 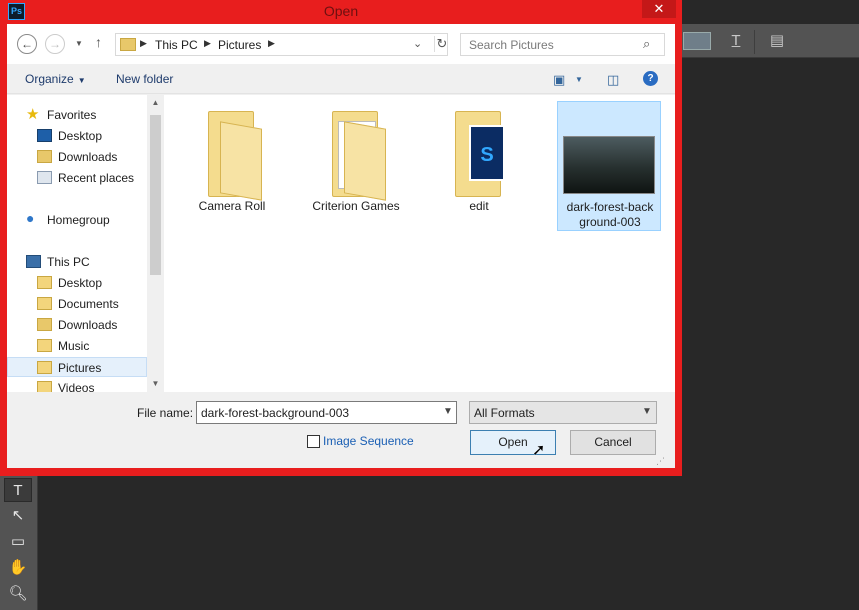 I want to click on forest-thumbnail-image, so click(x=609, y=165).